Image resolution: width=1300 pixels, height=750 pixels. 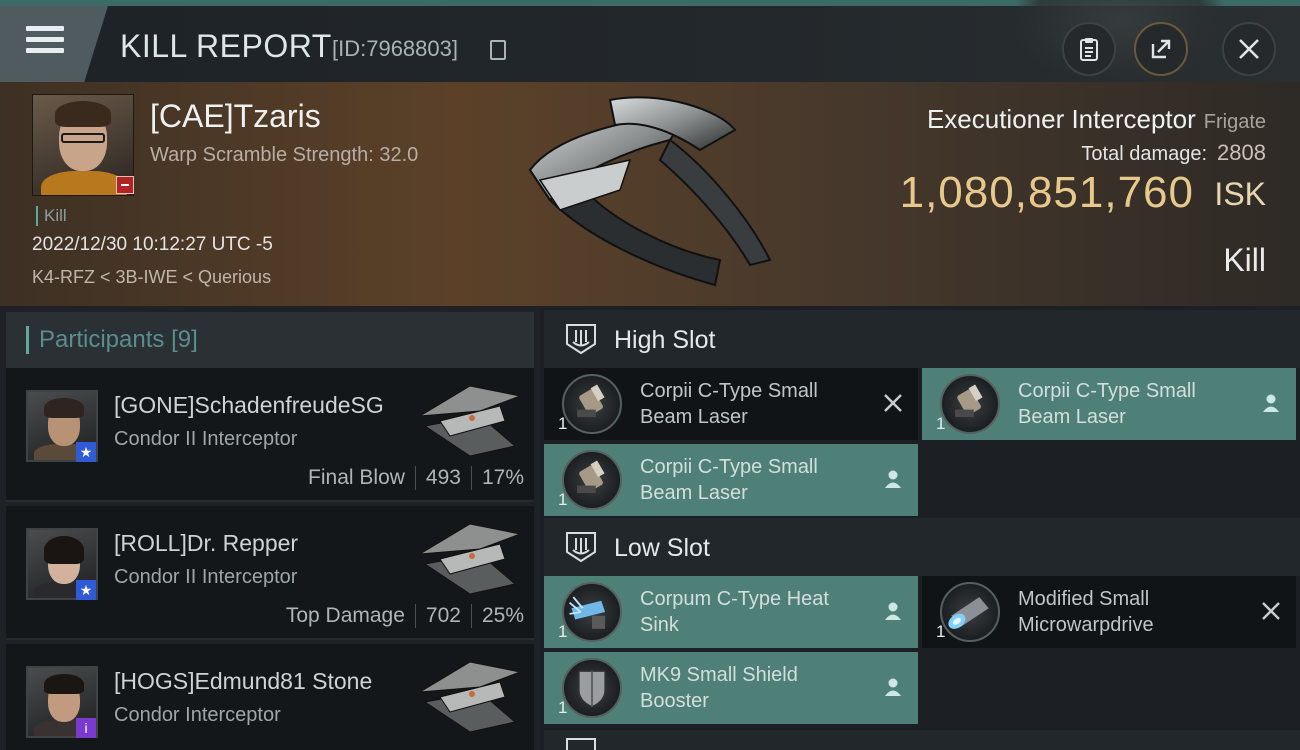 What do you see at coordinates (1096, 119) in the screenshot?
I see `victim-ship-name: Executioner Interceptor Frigate` at bounding box center [1096, 119].